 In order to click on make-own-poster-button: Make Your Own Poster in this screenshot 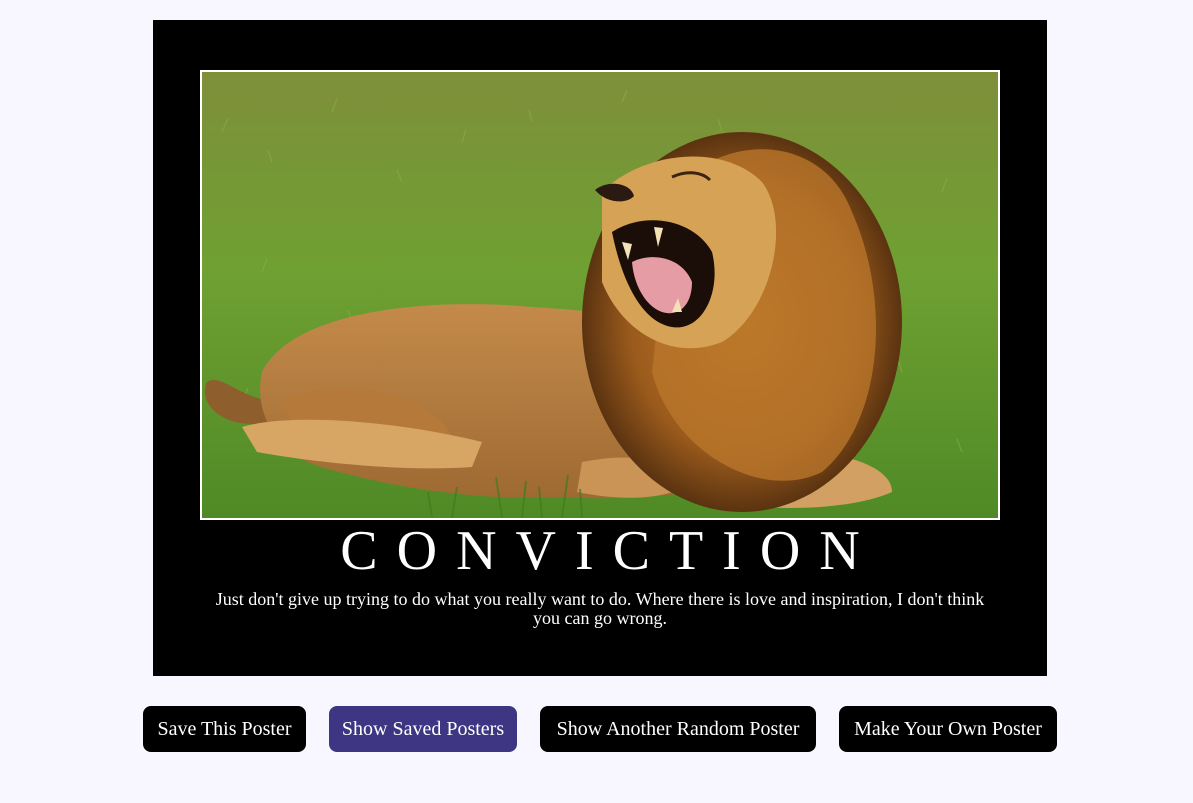, I will do `click(948, 729)`.